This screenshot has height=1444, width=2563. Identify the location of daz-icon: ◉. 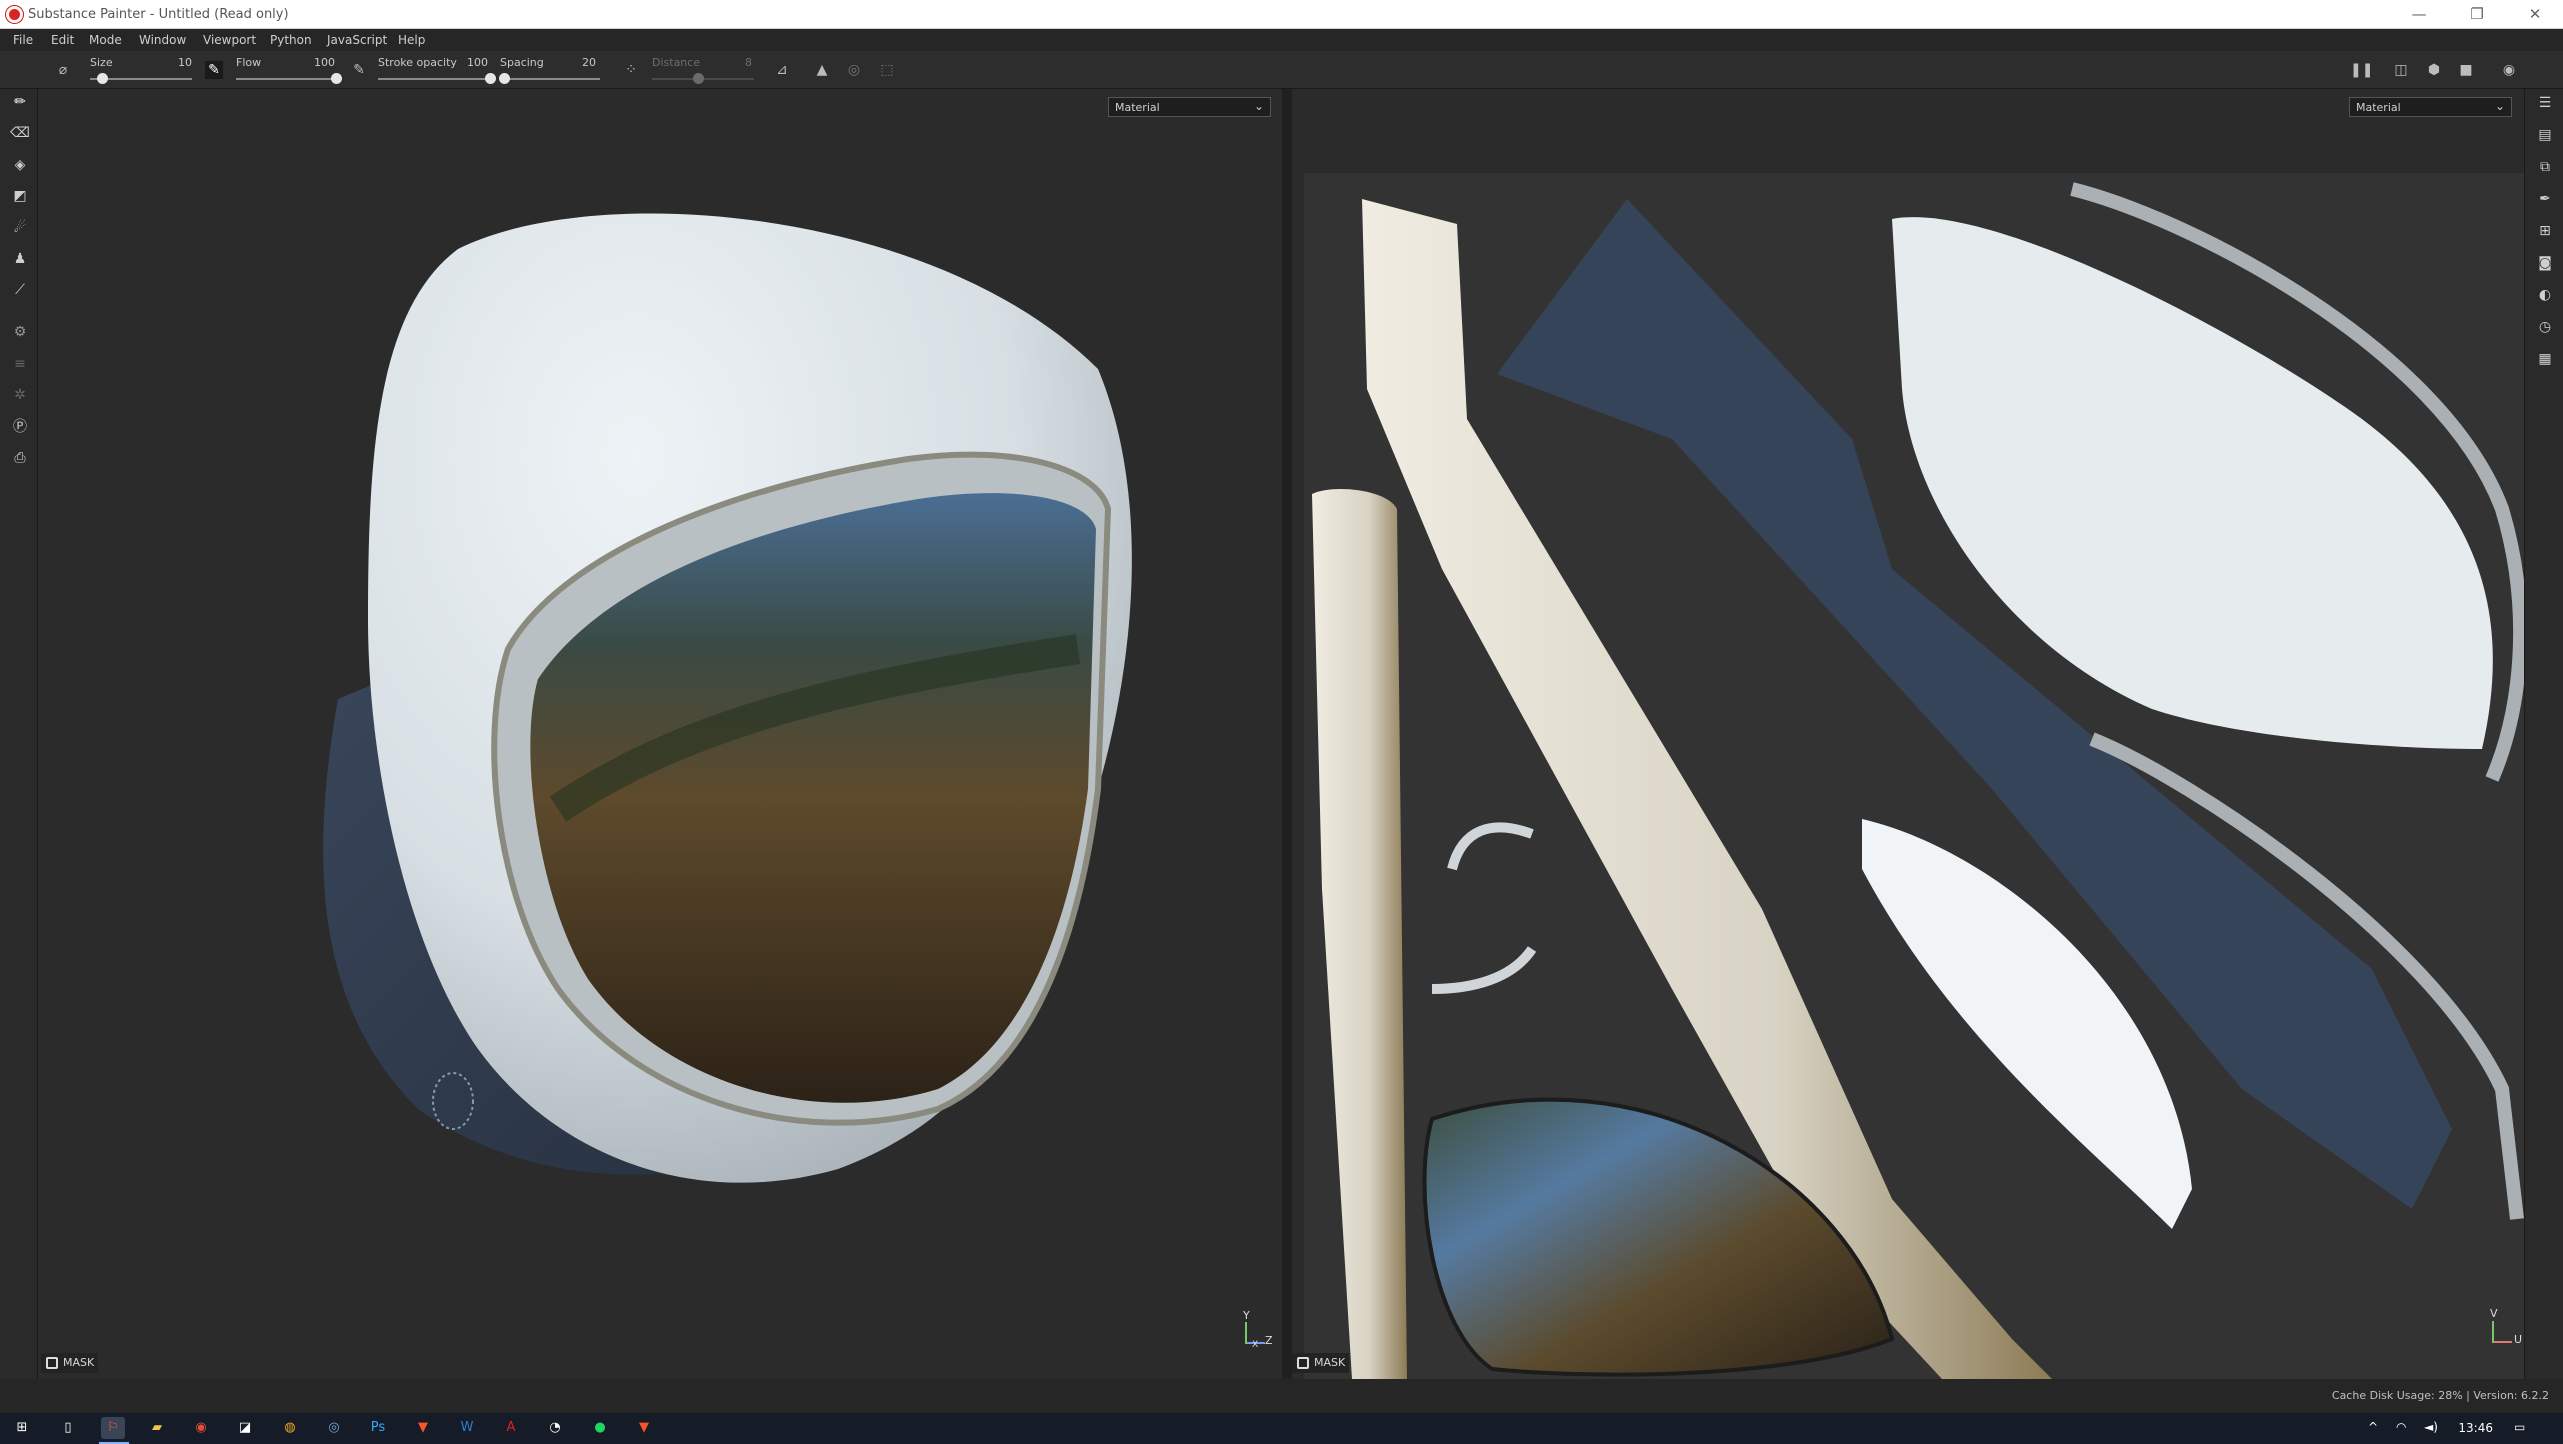
(201, 1428).